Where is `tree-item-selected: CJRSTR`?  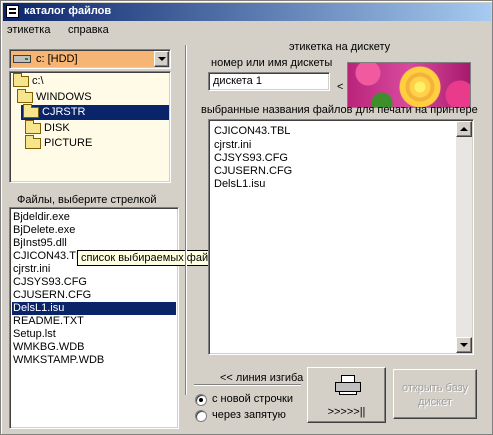 tree-item-selected: CJRSTR is located at coordinates (95, 112).